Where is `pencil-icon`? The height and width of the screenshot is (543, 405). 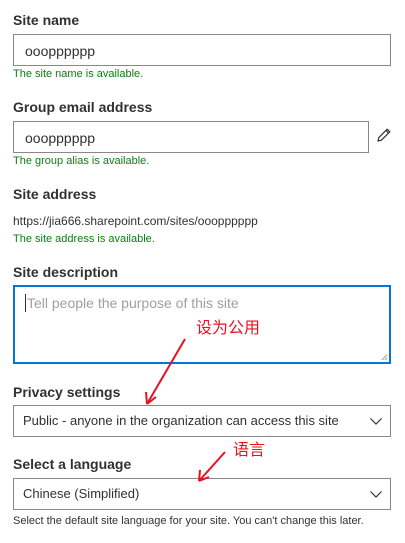
pencil-icon is located at coordinates (384, 135).